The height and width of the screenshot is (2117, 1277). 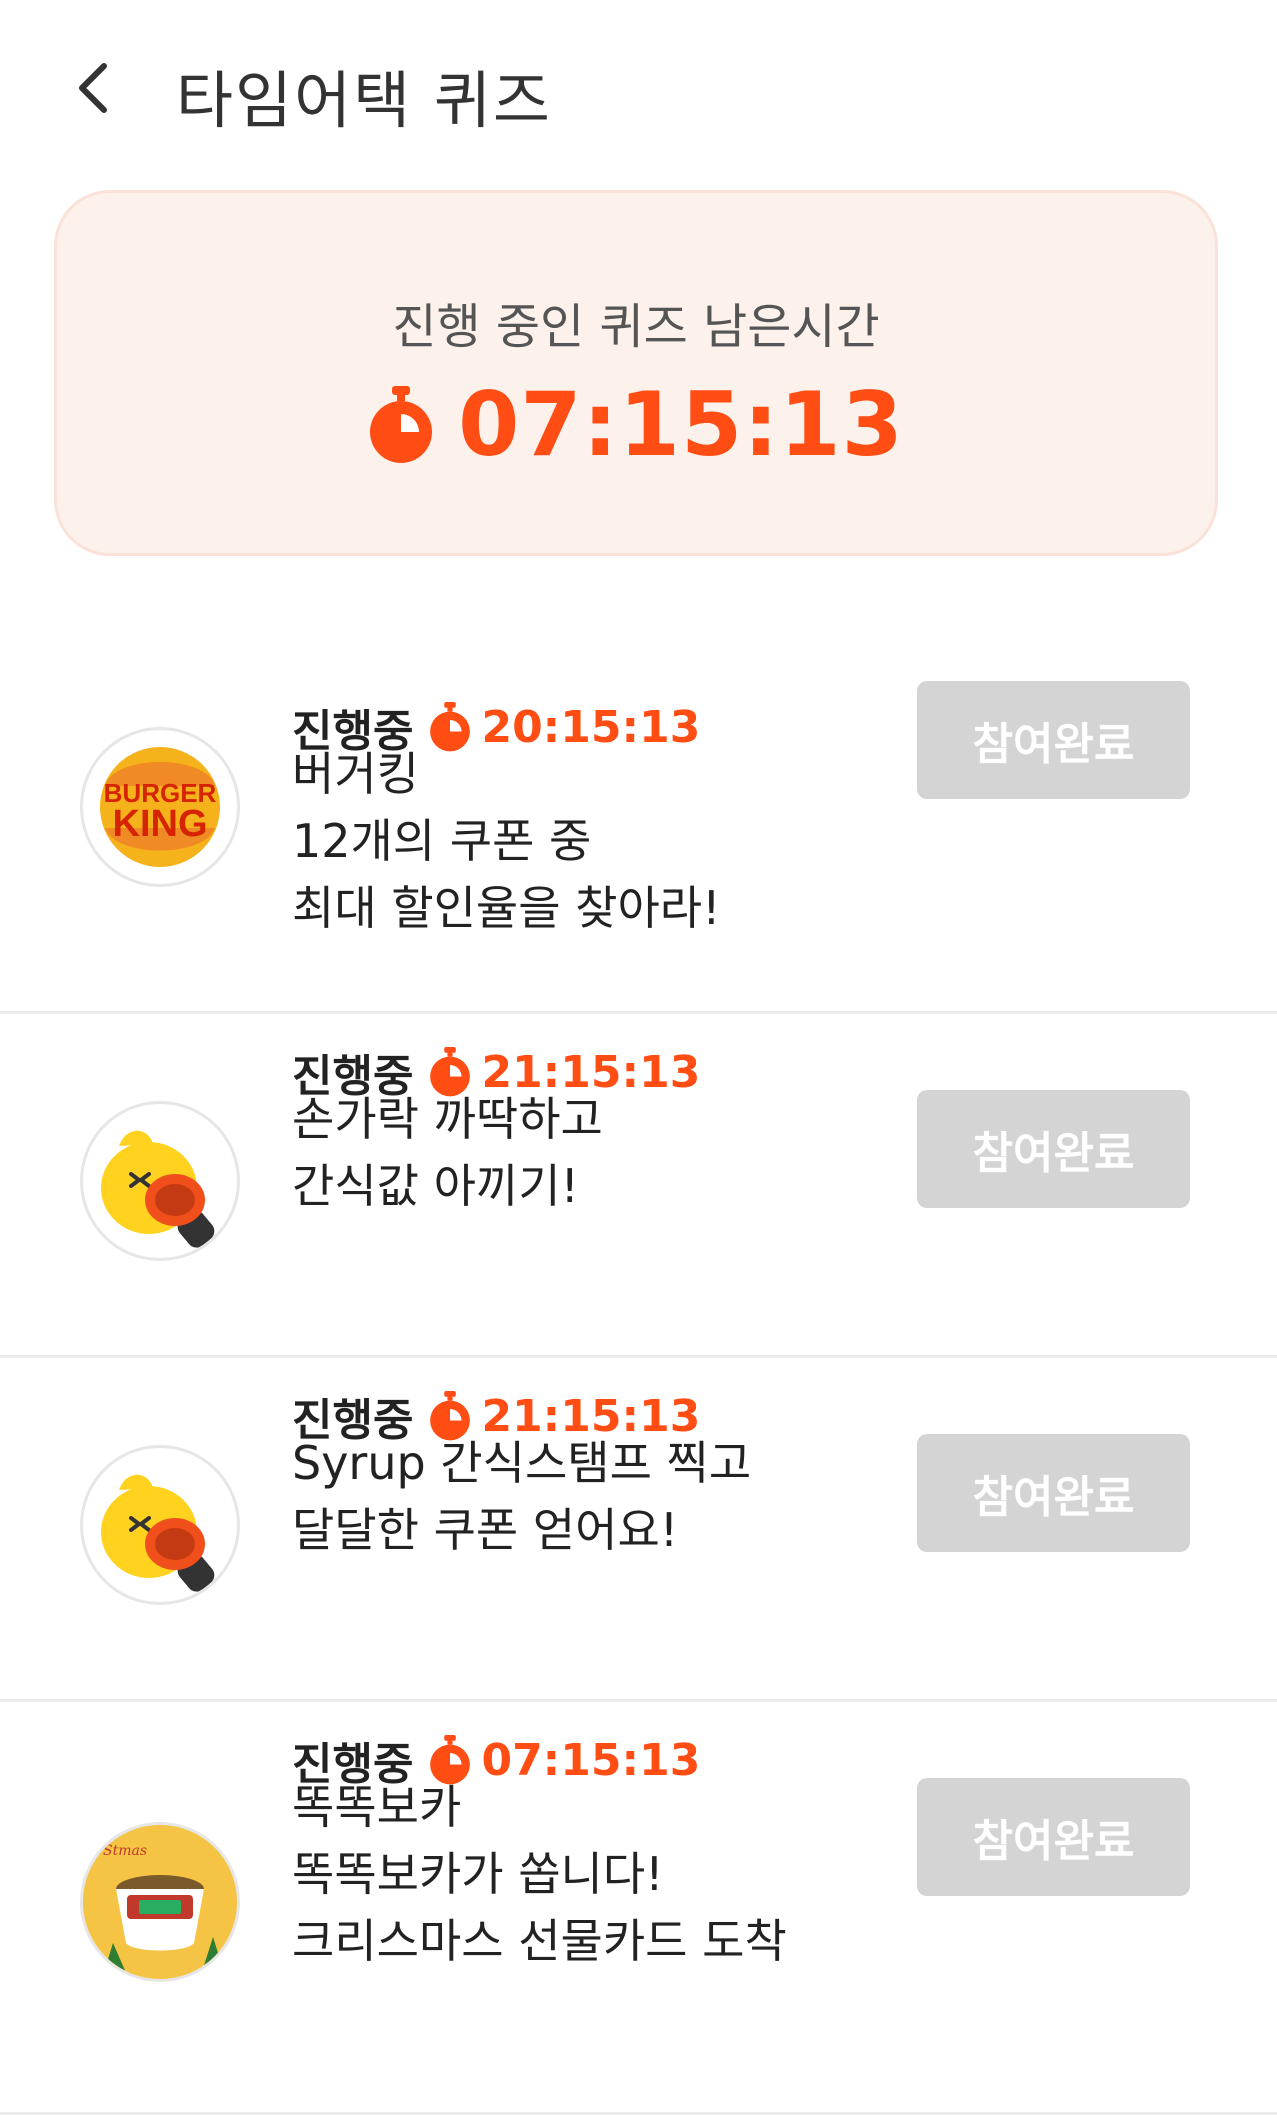 I want to click on back-button, so click(x=97, y=88).